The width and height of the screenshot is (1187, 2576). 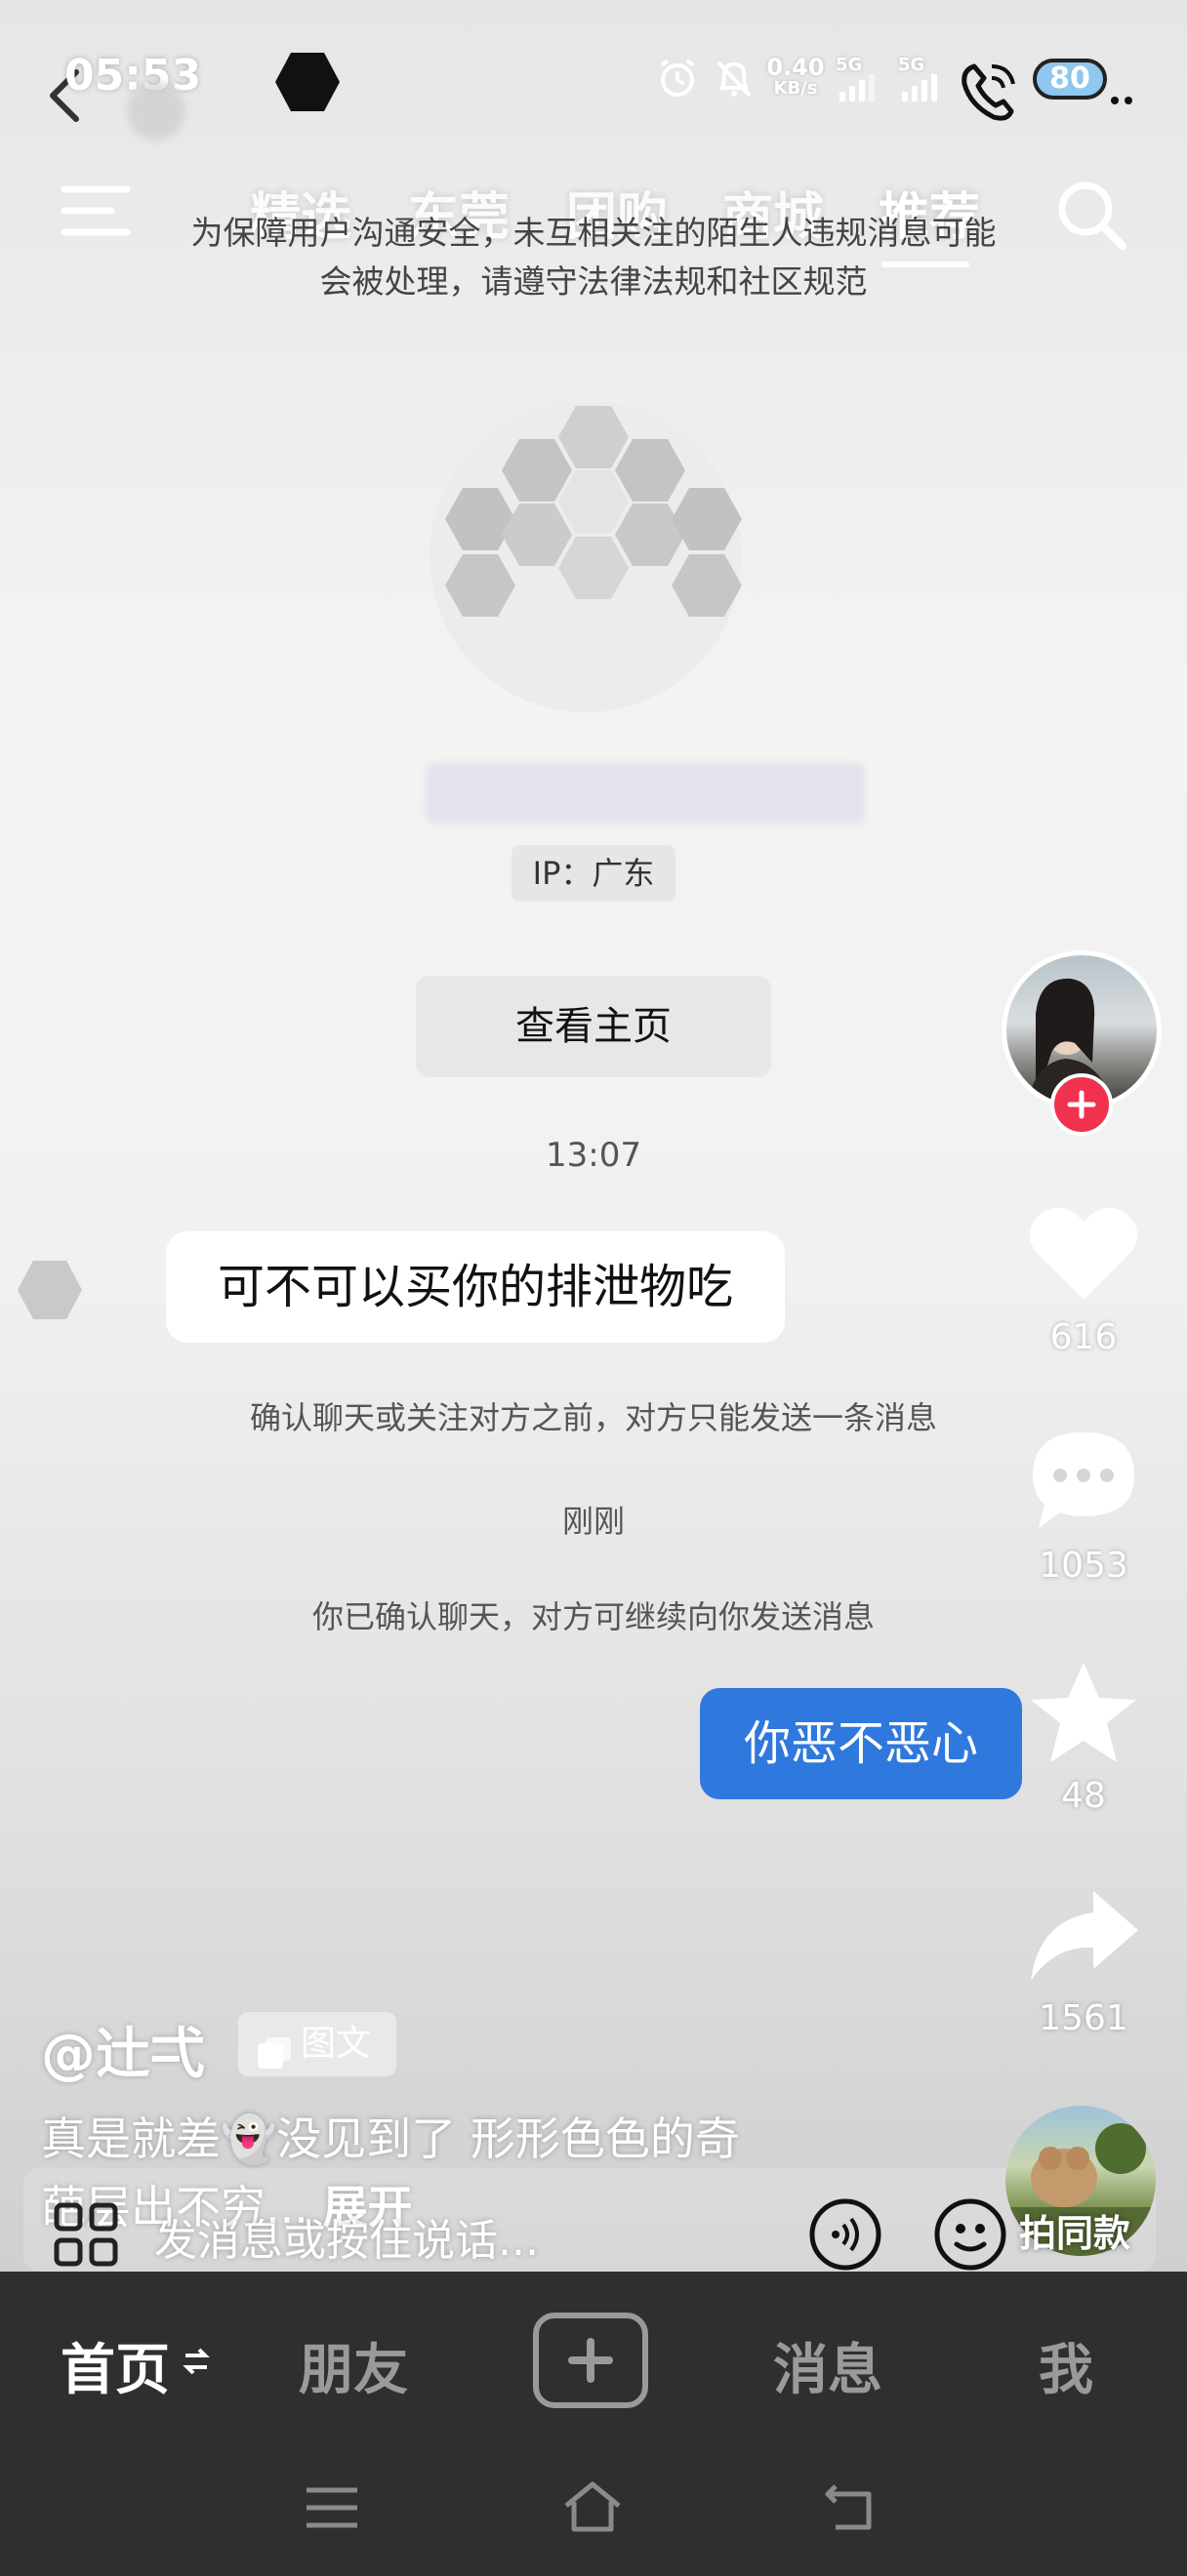 What do you see at coordinates (390, 2139) in the screenshot?
I see `caption-line-1: 真是就差👻没见到了 形形色色的奇` at bounding box center [390, 2139].